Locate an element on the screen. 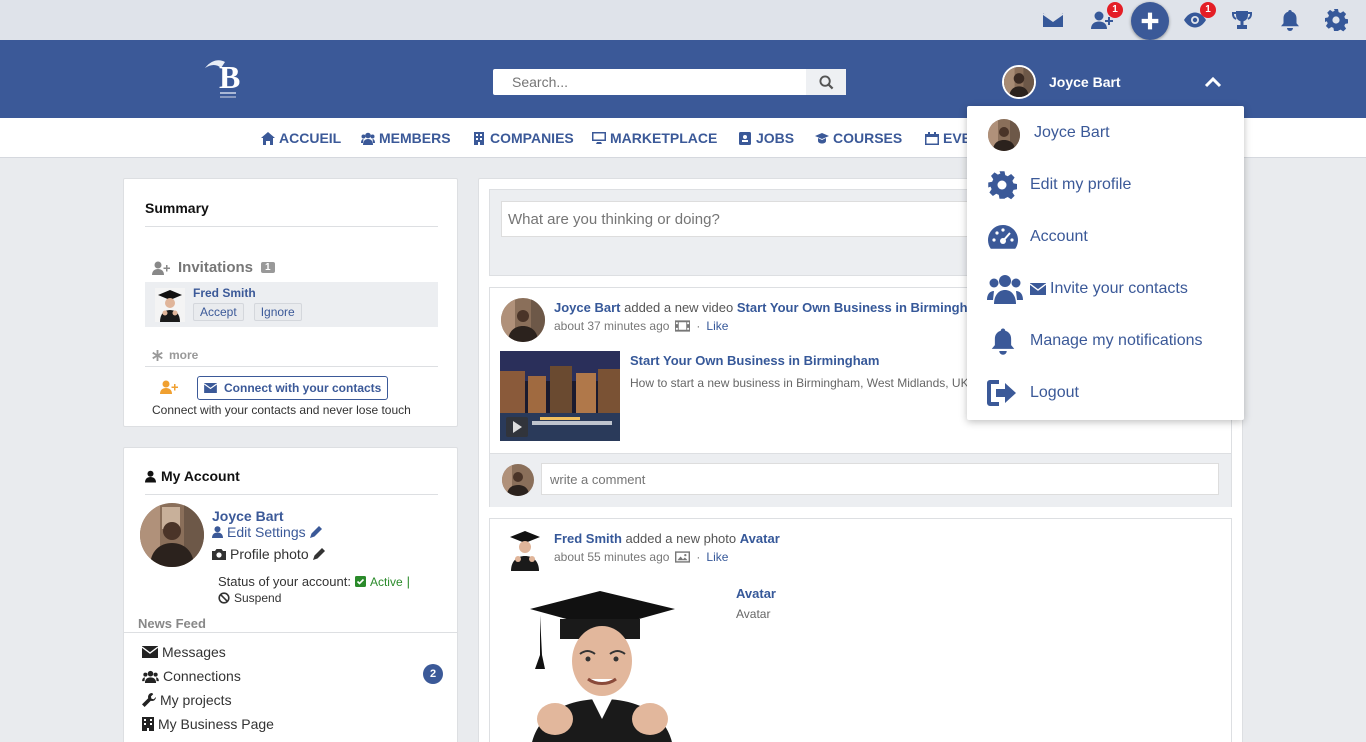 This screenshot has height=742, width=1366. post-time: about 37 minutes ago is located at coordinates (612, 326).